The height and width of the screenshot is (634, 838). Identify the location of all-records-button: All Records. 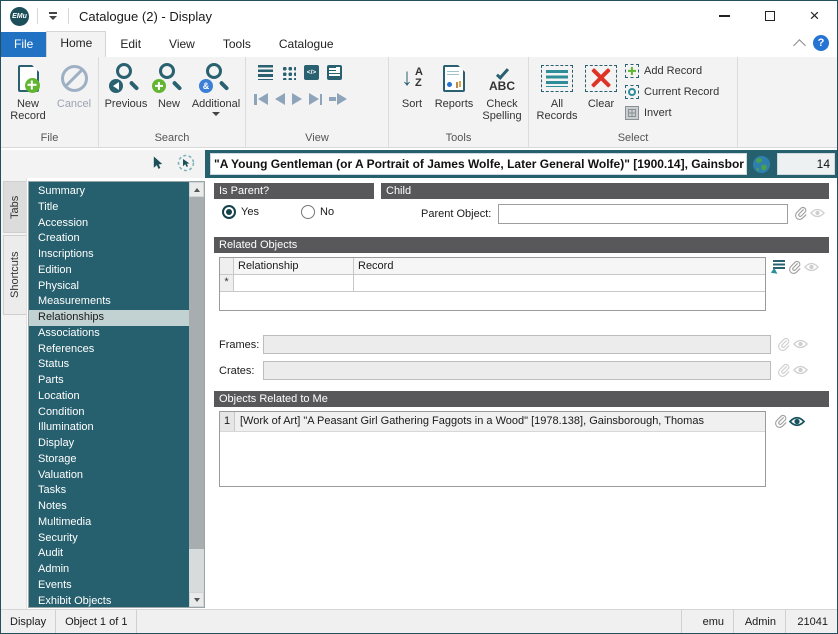
(557, 91).